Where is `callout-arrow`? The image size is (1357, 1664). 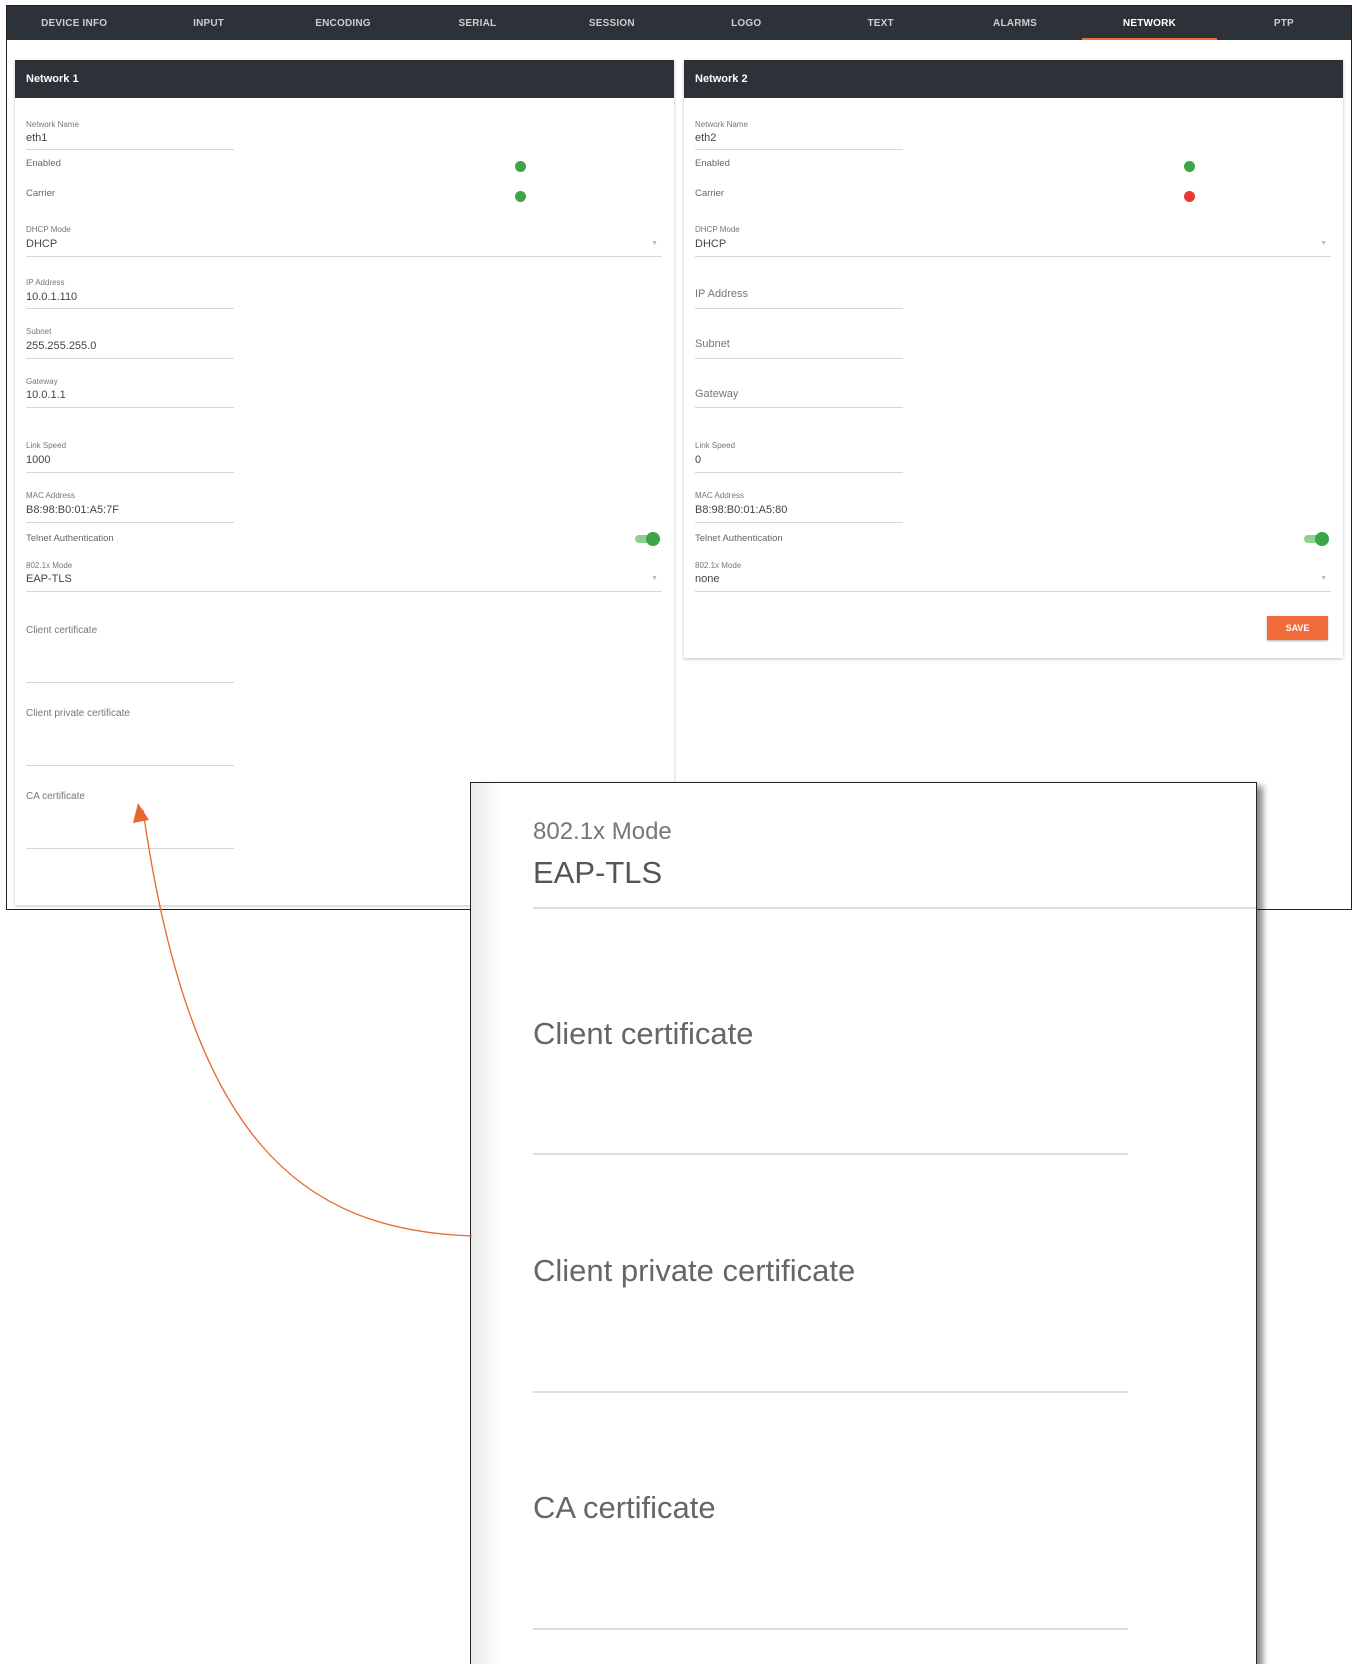 callout-arrow is located at coordinates (303, 1020).